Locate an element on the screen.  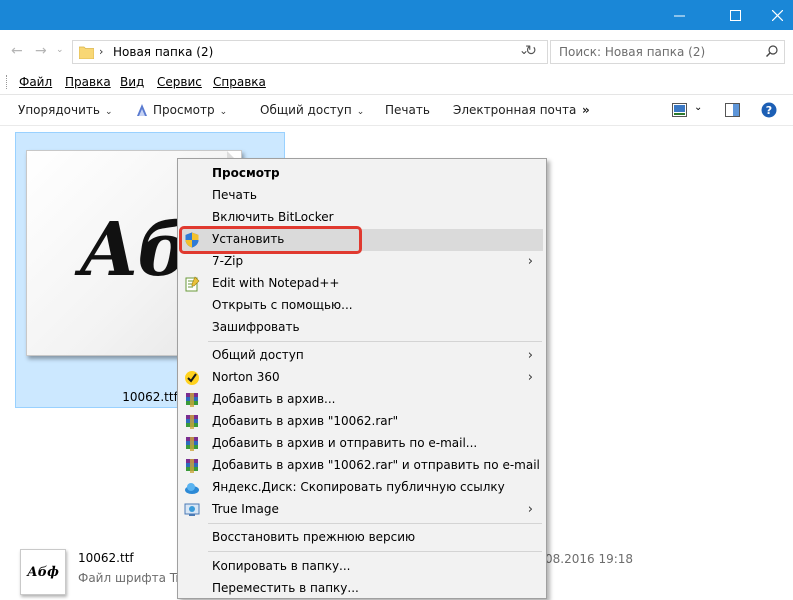
search-icon is located at coordinates (772, 51).